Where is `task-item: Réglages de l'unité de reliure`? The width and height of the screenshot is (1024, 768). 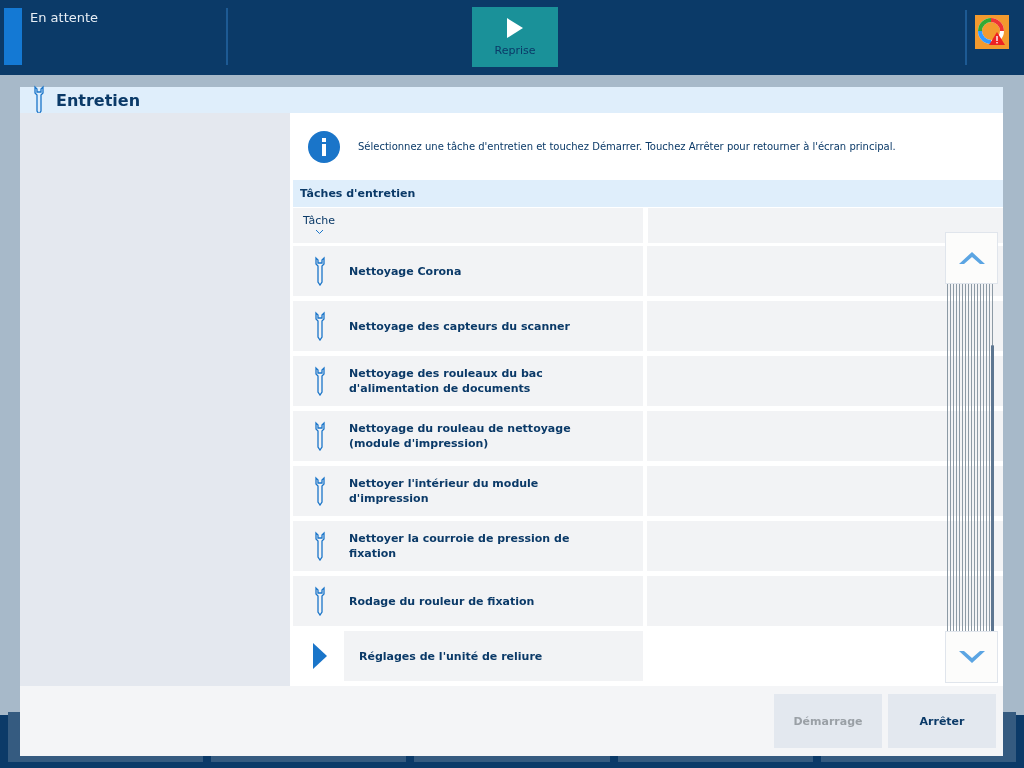
task-item: Réglages de l'unité de reliure is located at coordinates (493, 656).